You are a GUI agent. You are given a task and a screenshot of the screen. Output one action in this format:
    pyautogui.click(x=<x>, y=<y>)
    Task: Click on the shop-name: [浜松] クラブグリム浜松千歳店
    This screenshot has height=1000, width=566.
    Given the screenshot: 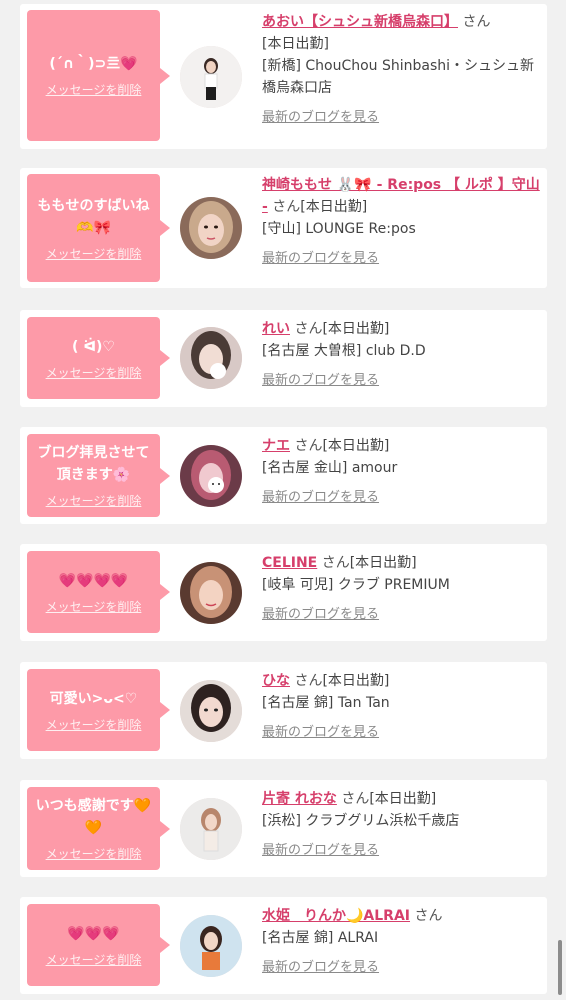 What is the action you would take?
    pyautogui.click(x=361, y=821)
    